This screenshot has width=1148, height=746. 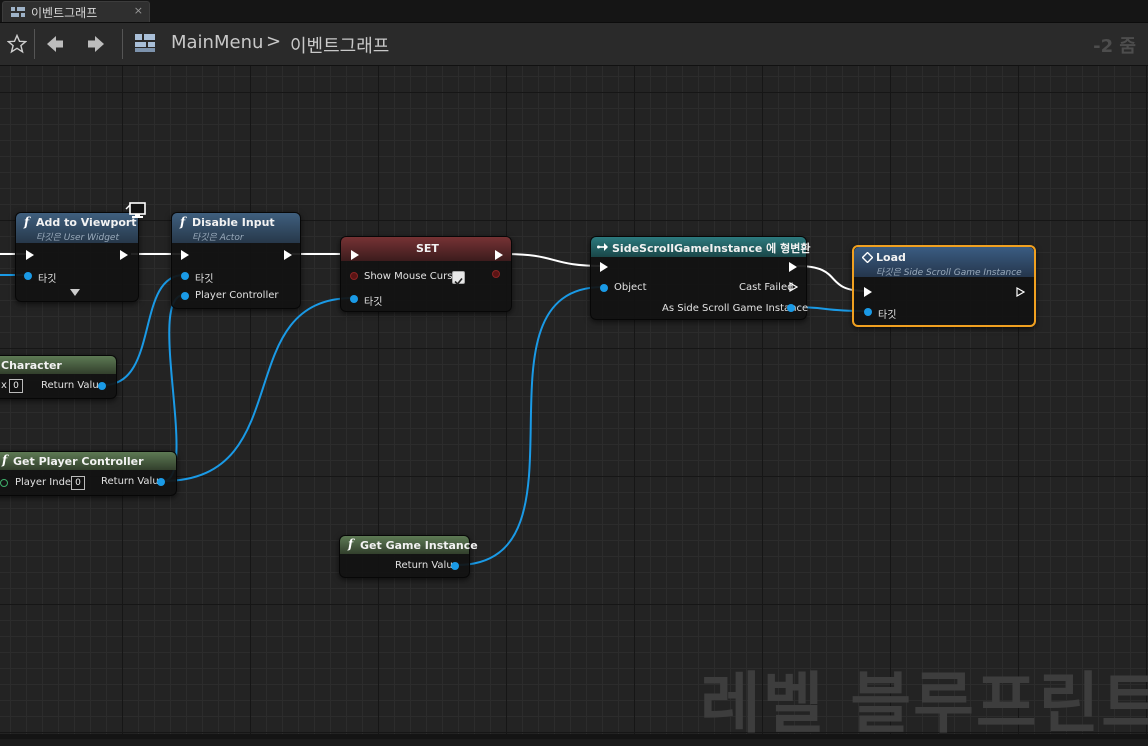 I want to click on star-icon, so click(x=17, y=44).